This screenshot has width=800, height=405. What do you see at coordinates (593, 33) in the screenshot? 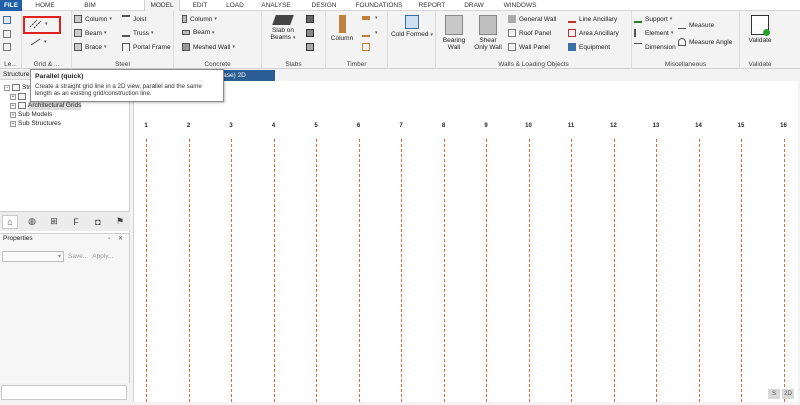
I see `area-ancillary-button: Area Ancillary` at bounding box center [593, 33].